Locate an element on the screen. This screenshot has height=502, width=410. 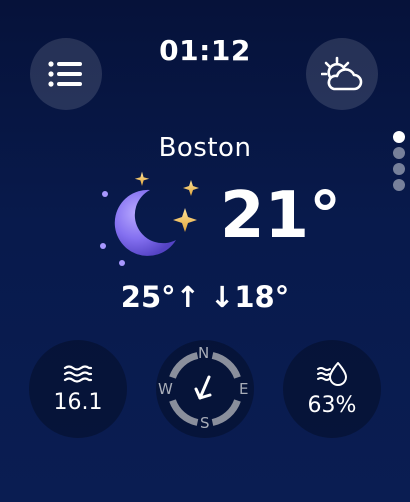
list-menu-icon is located at coordinates (65, 74).